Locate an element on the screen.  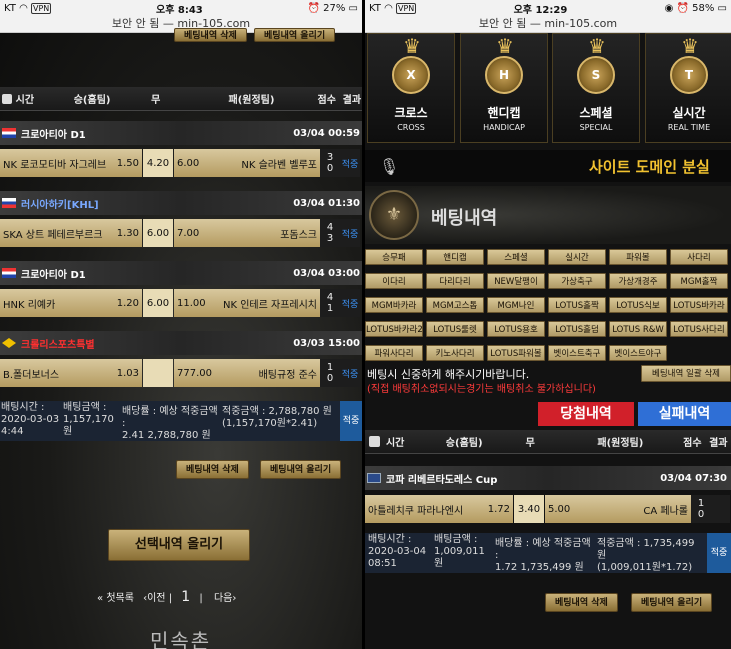
category-tile-1: ♛ H 핸디캡 HANDICAP is located at coordinates (504, 88).